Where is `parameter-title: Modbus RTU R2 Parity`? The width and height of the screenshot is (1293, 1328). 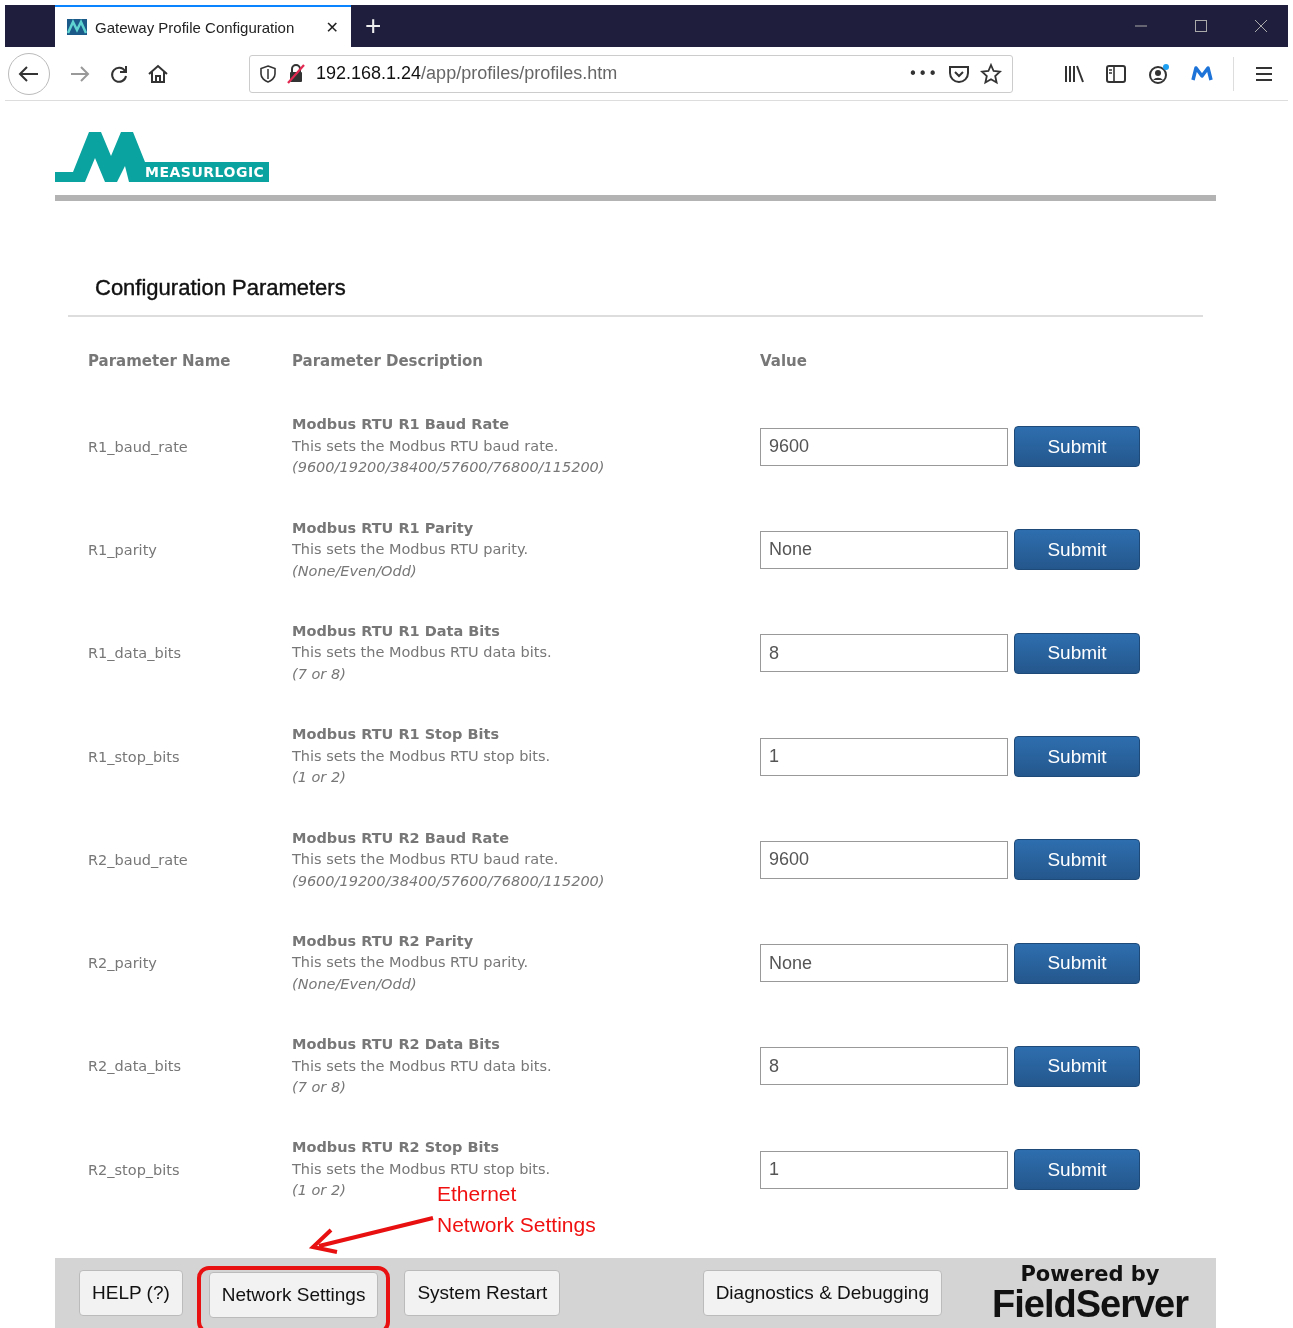
parameter-title: Modbus RTU R2 Parity is located at coordinates (383, 941).